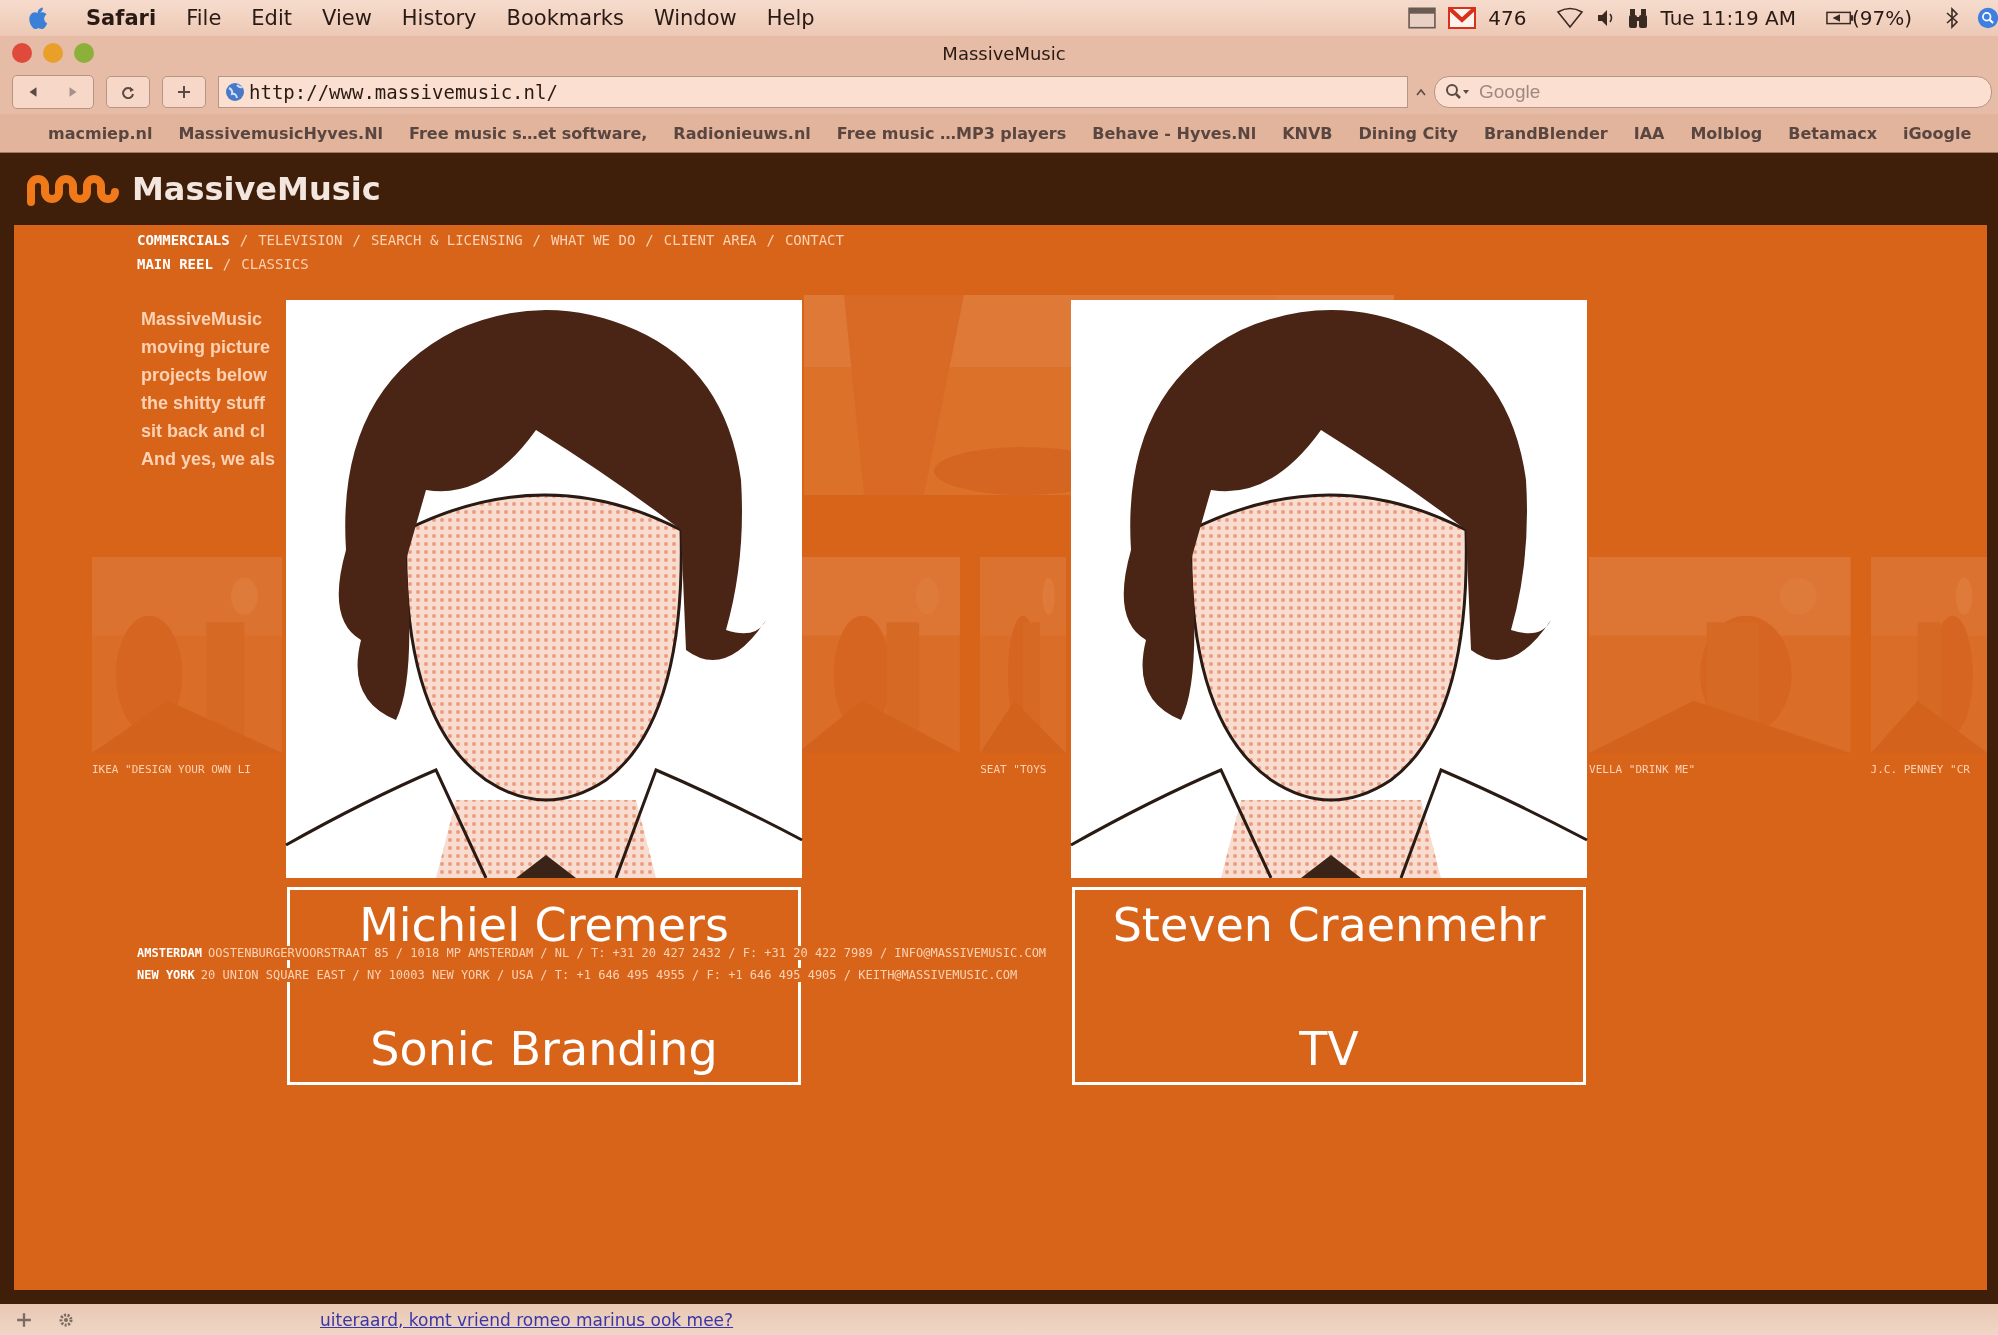 This screenshot has height=1335, width=1998. I want to click on bookmark-link: macmiep.nl, so click(100, 133).